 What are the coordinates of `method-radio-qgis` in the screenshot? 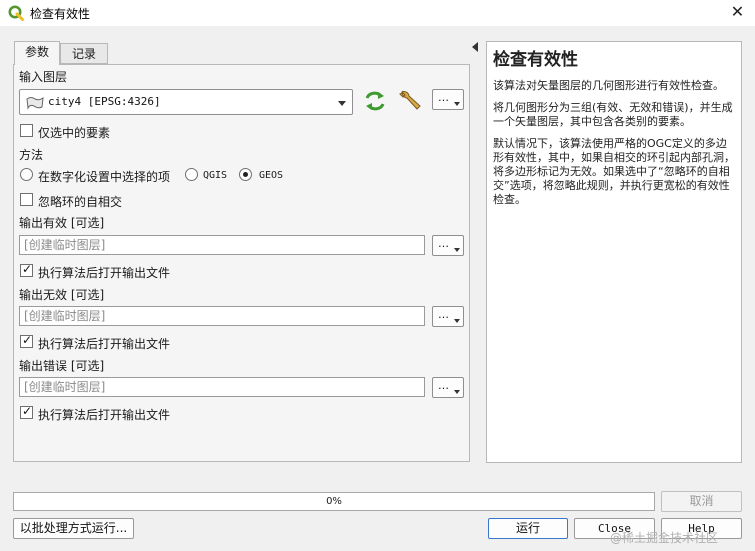 It's located at (191, 174).